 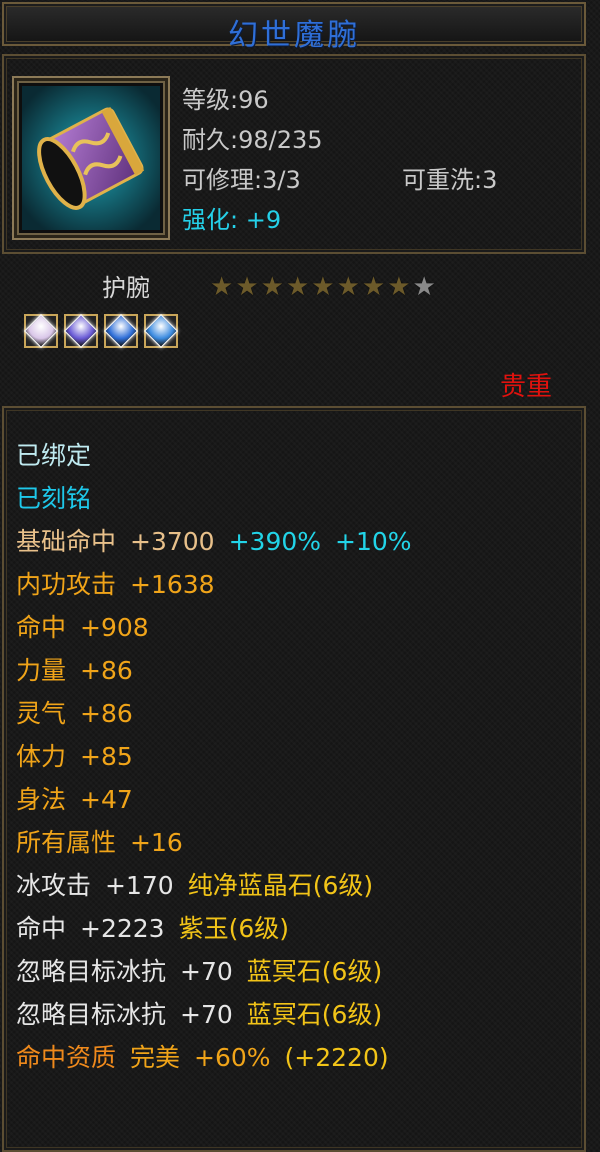 What do you see at coordinates (41, 799) in the screenshot?
I see `attribute-name: 身法` at bounding box center [41, 799].